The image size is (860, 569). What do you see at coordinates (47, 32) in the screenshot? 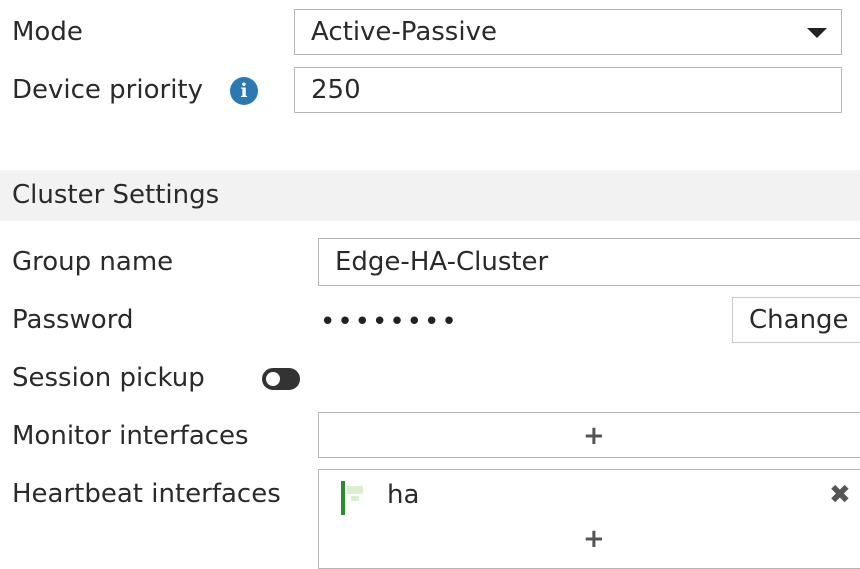
I see `mode-label: Mode` at bounding box center [47, 32].